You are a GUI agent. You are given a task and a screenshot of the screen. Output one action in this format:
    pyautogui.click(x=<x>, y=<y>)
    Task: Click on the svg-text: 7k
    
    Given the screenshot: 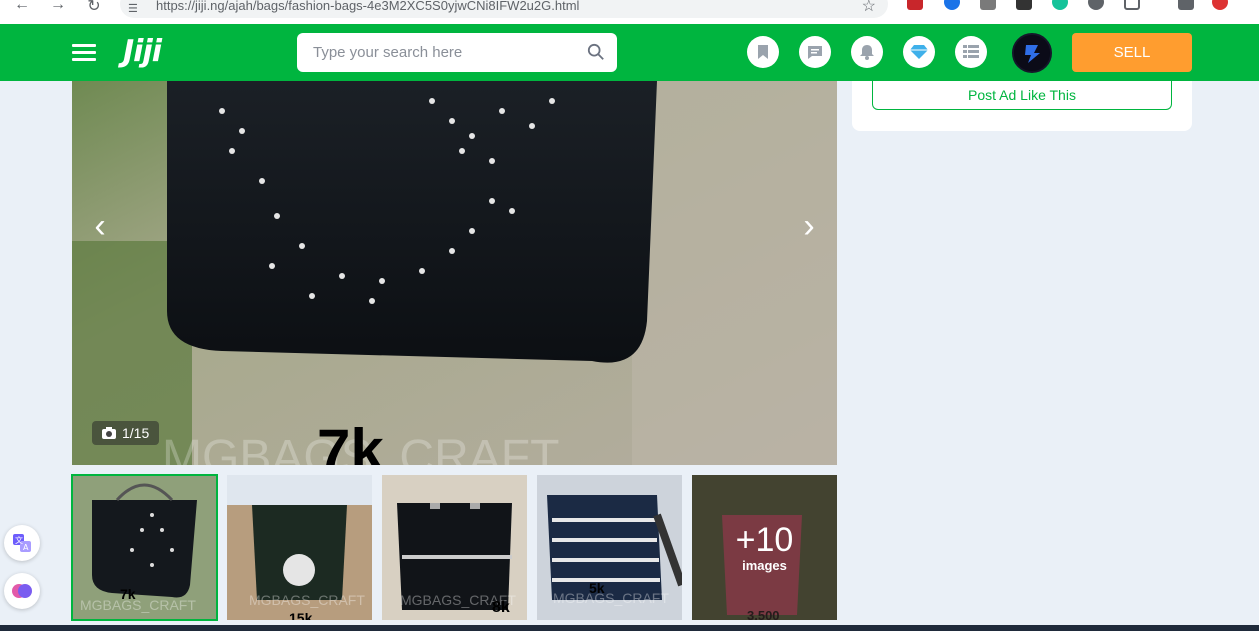 What is the action you would take?
    pyautogui.click(x=128, y=594)
    